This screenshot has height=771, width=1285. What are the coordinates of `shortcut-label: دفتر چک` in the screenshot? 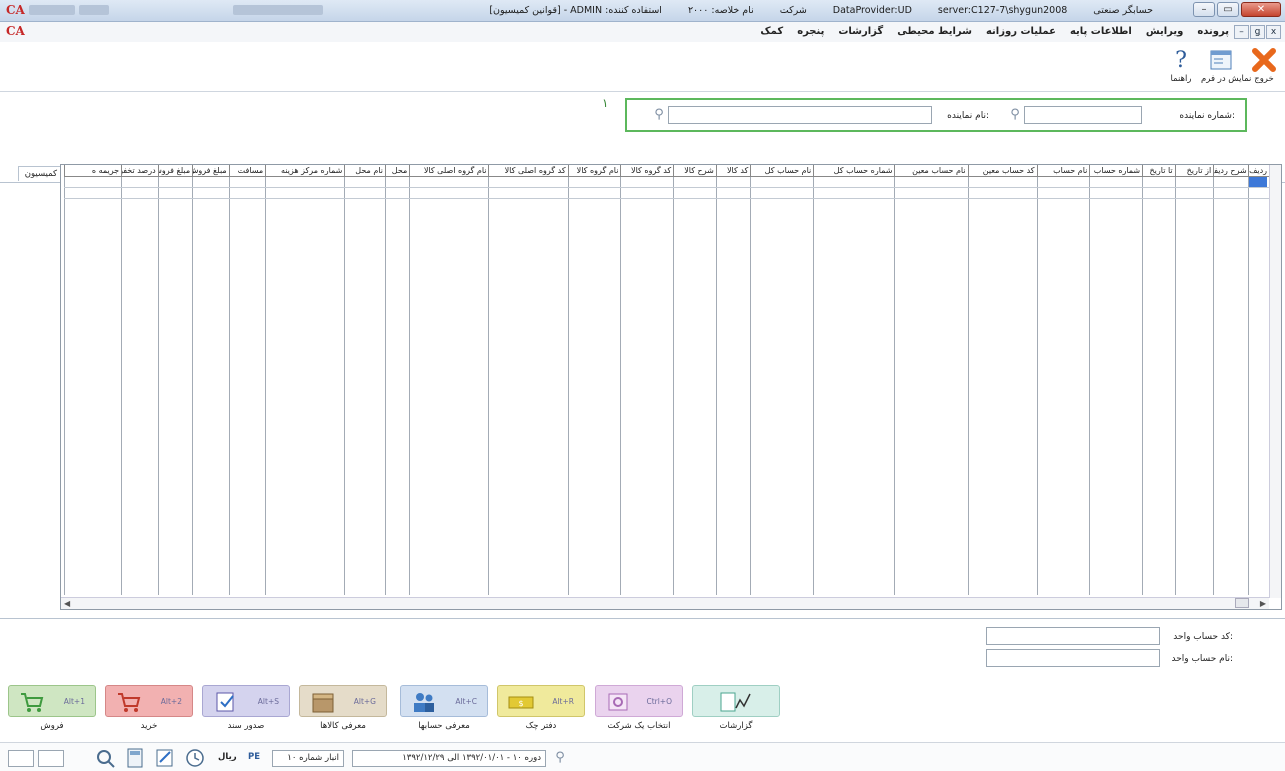 It's located at (541, 726).